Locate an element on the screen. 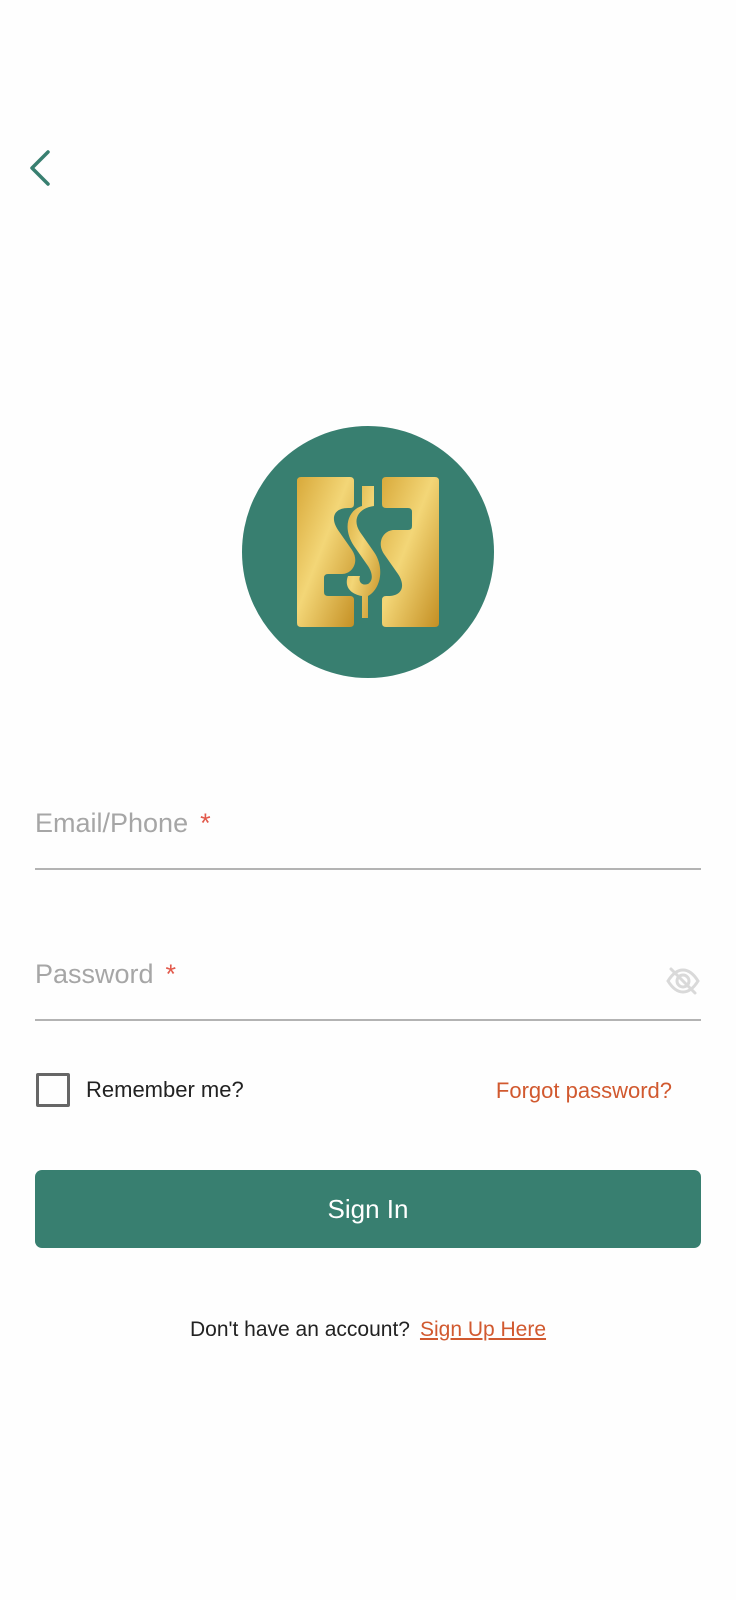 This screenshot has height=1600, width=736. chevron-left-icon is located at coordinates (40, 168).